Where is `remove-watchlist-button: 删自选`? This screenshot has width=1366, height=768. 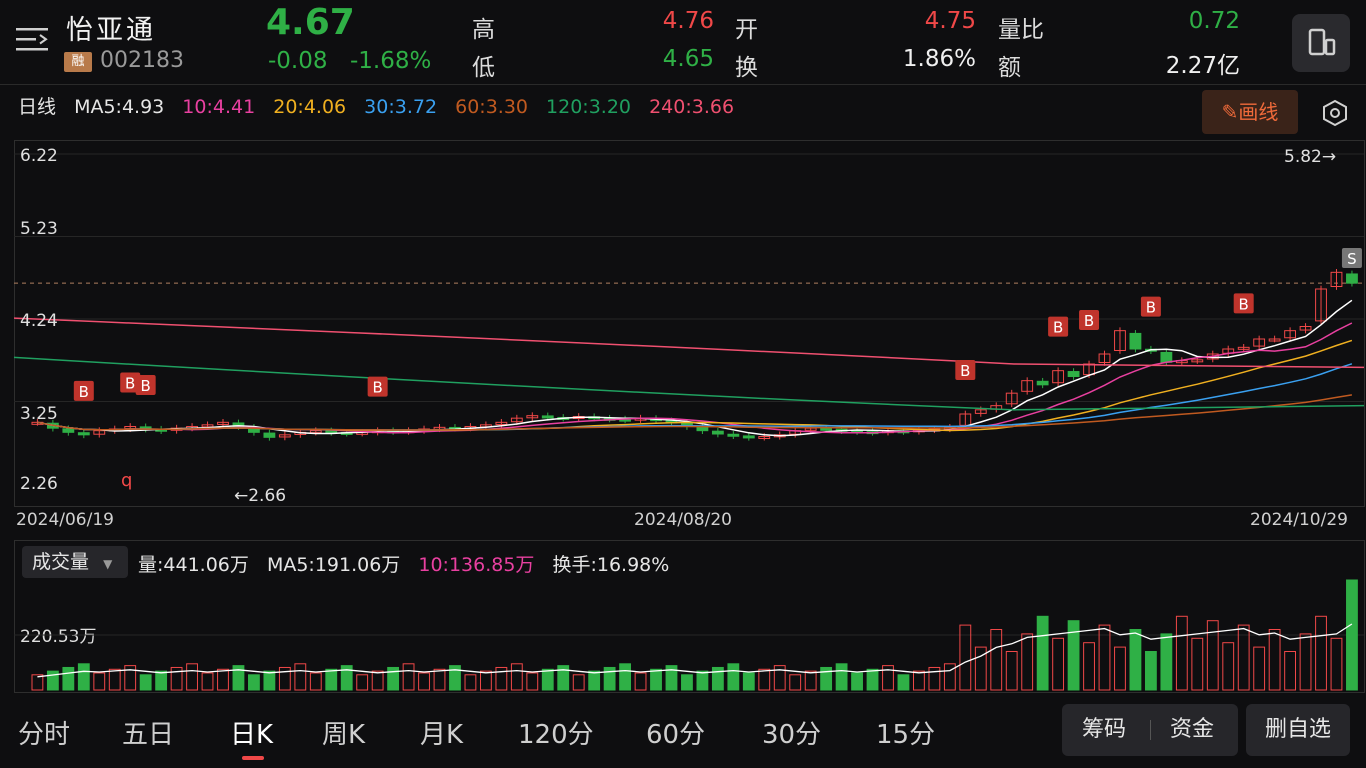
remove-watchlist-button: 删自选 is located at coordinates (1298, 730).